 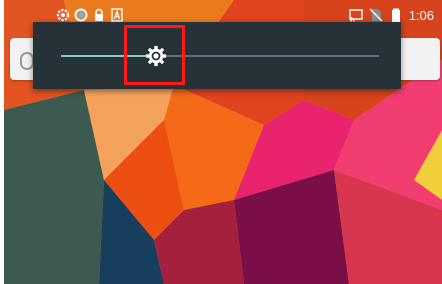 I want to click on no-sim-icon, so click(x=376, y=15).